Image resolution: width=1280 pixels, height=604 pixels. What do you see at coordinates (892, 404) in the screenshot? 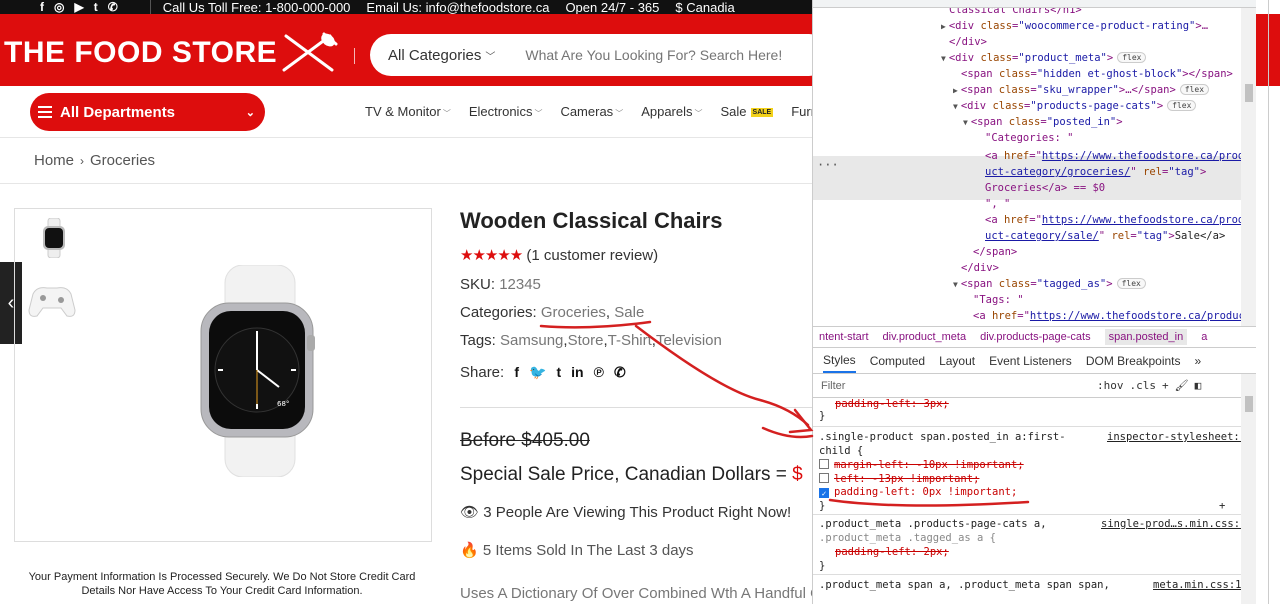
I see `css-declaration: padding-left: 3px;` at bounding box center [892, 404].